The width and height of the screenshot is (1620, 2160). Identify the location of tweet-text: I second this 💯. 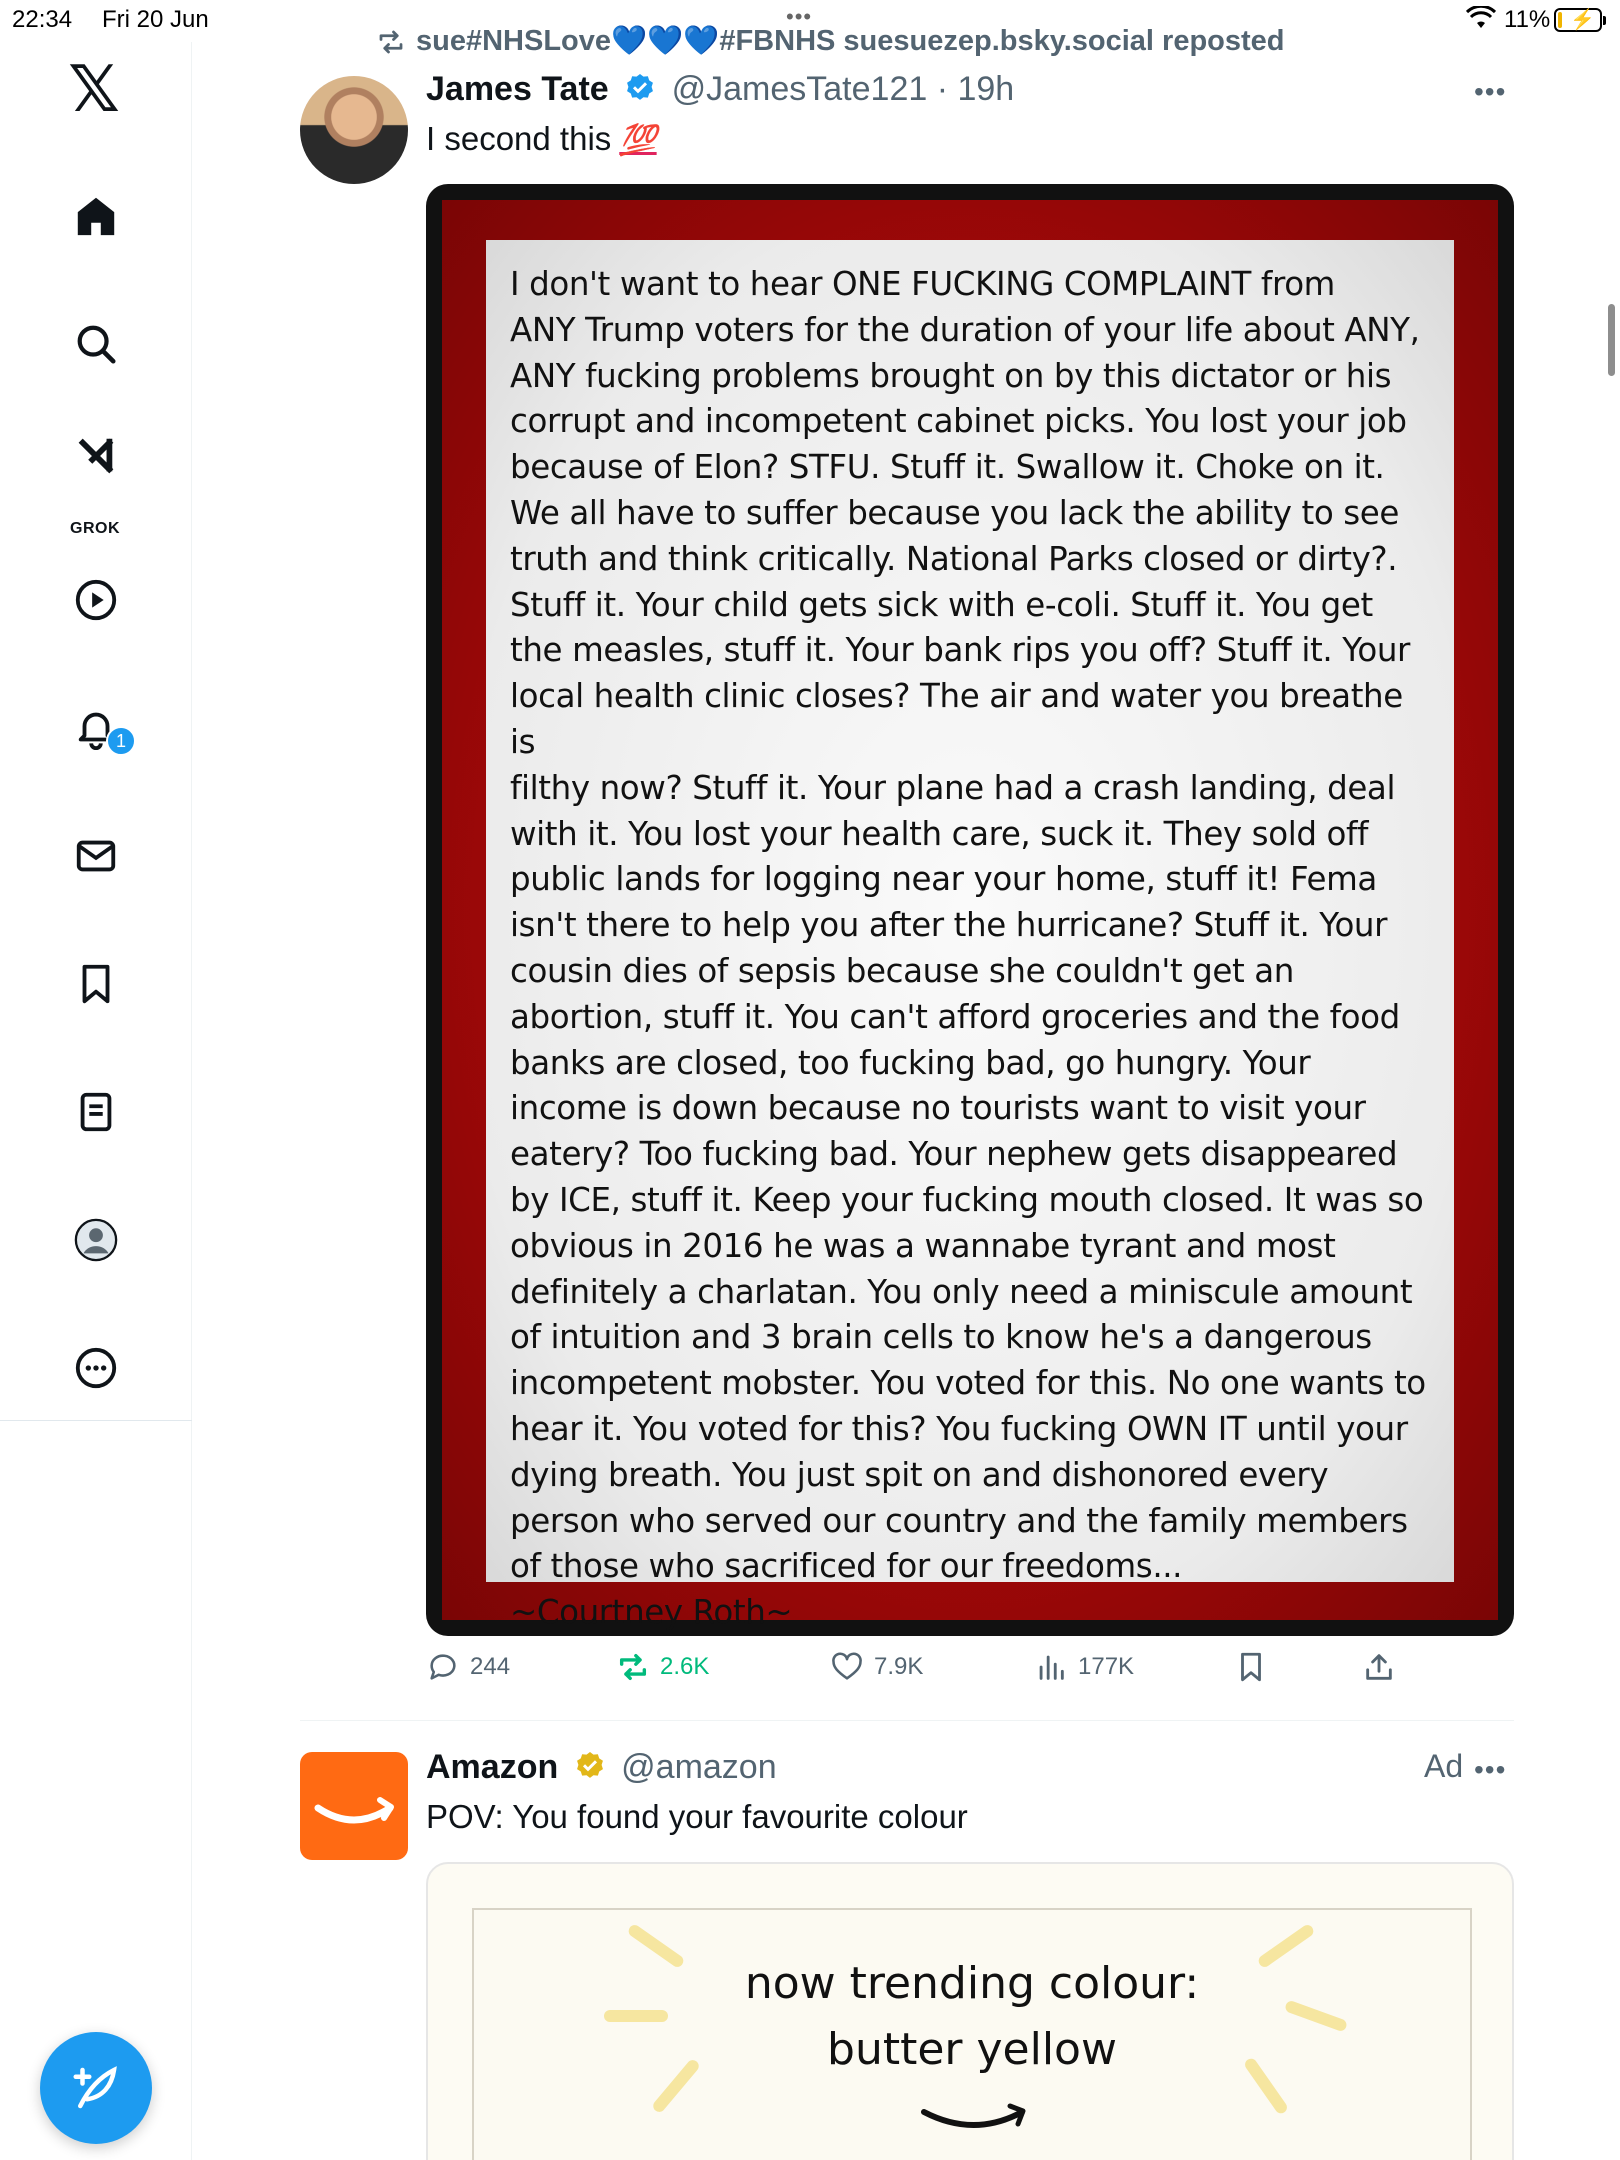
(541, 139).